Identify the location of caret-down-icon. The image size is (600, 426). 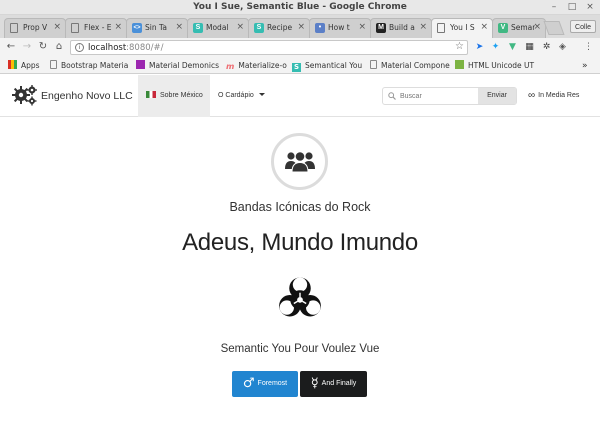
(261, 94).